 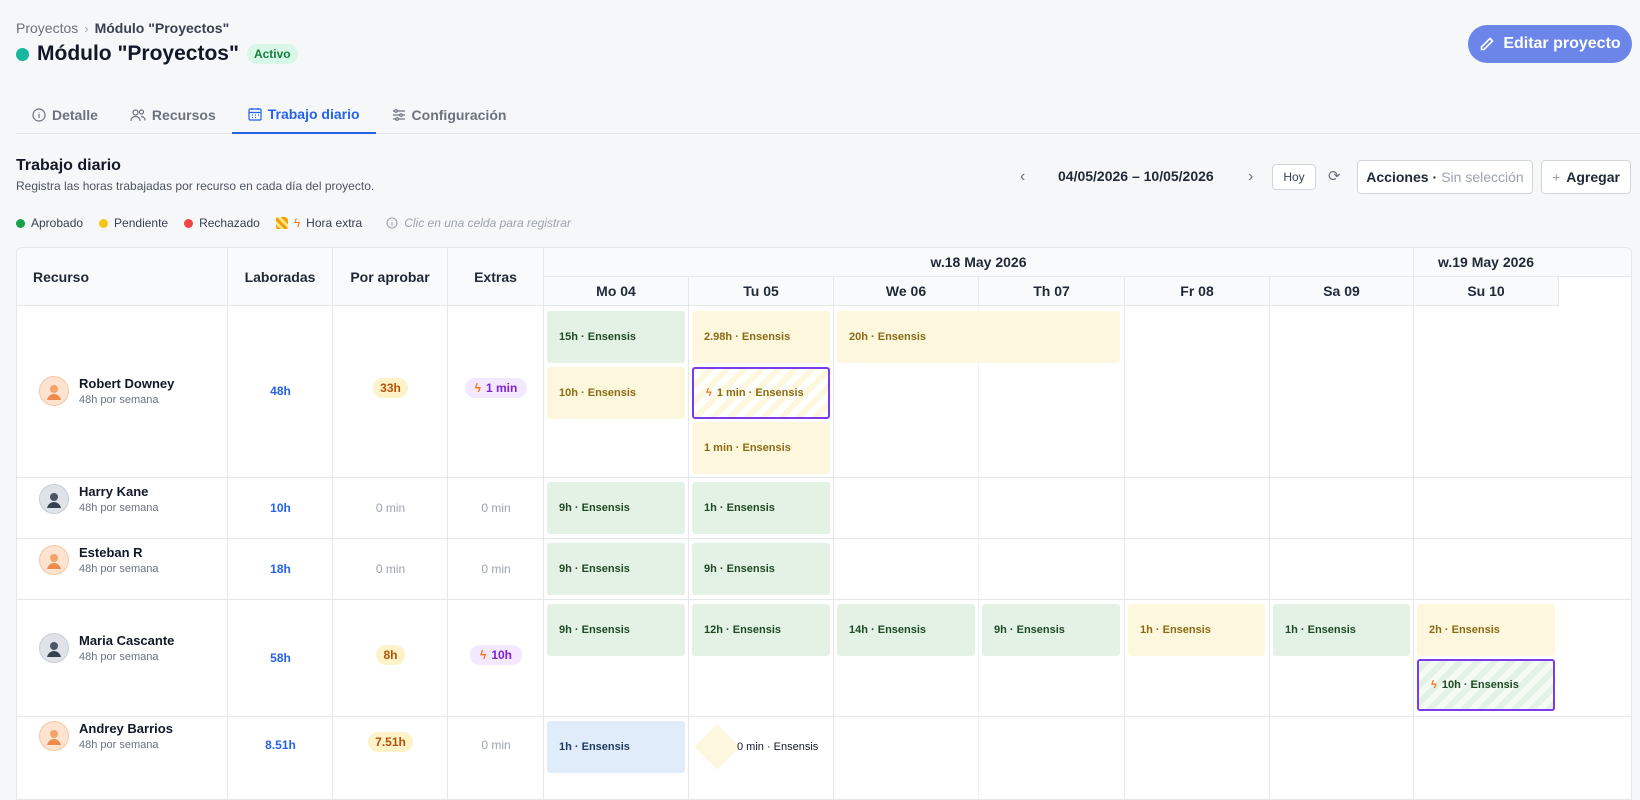 I want to click on pending-dot-icon, so click(x=104, y=223).